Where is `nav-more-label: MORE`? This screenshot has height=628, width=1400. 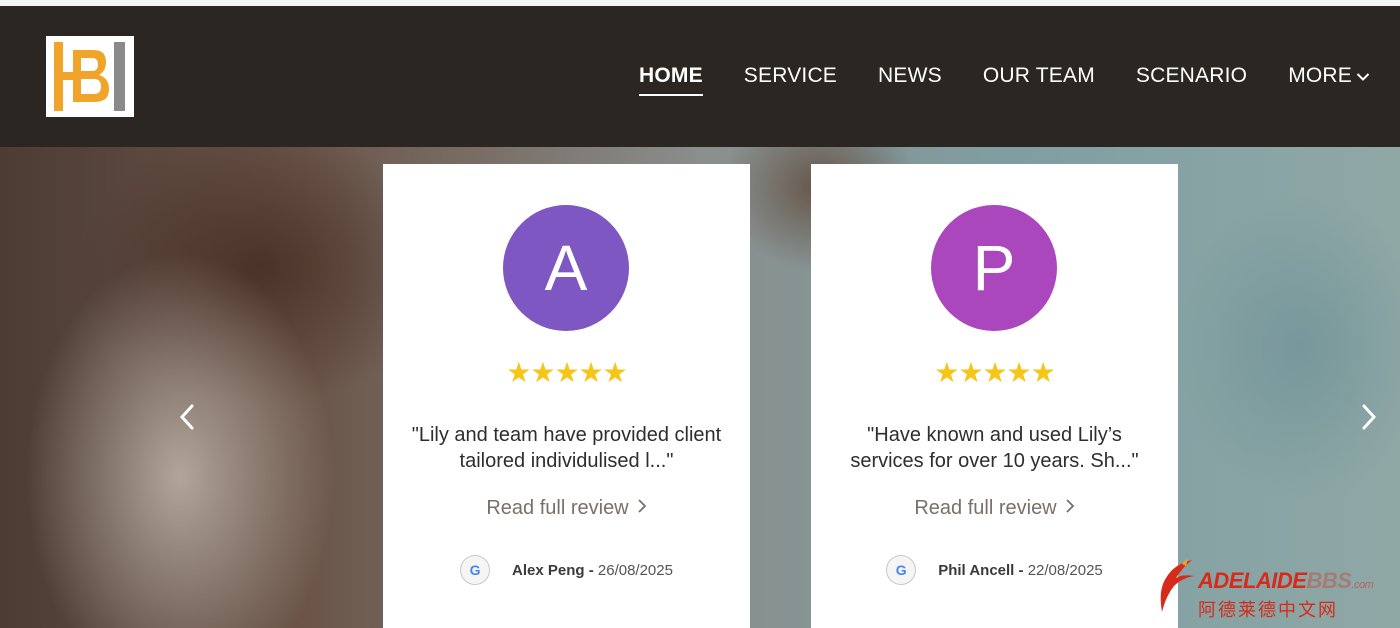
nav-more-label: MORE is located at coordinates (1320, 75).